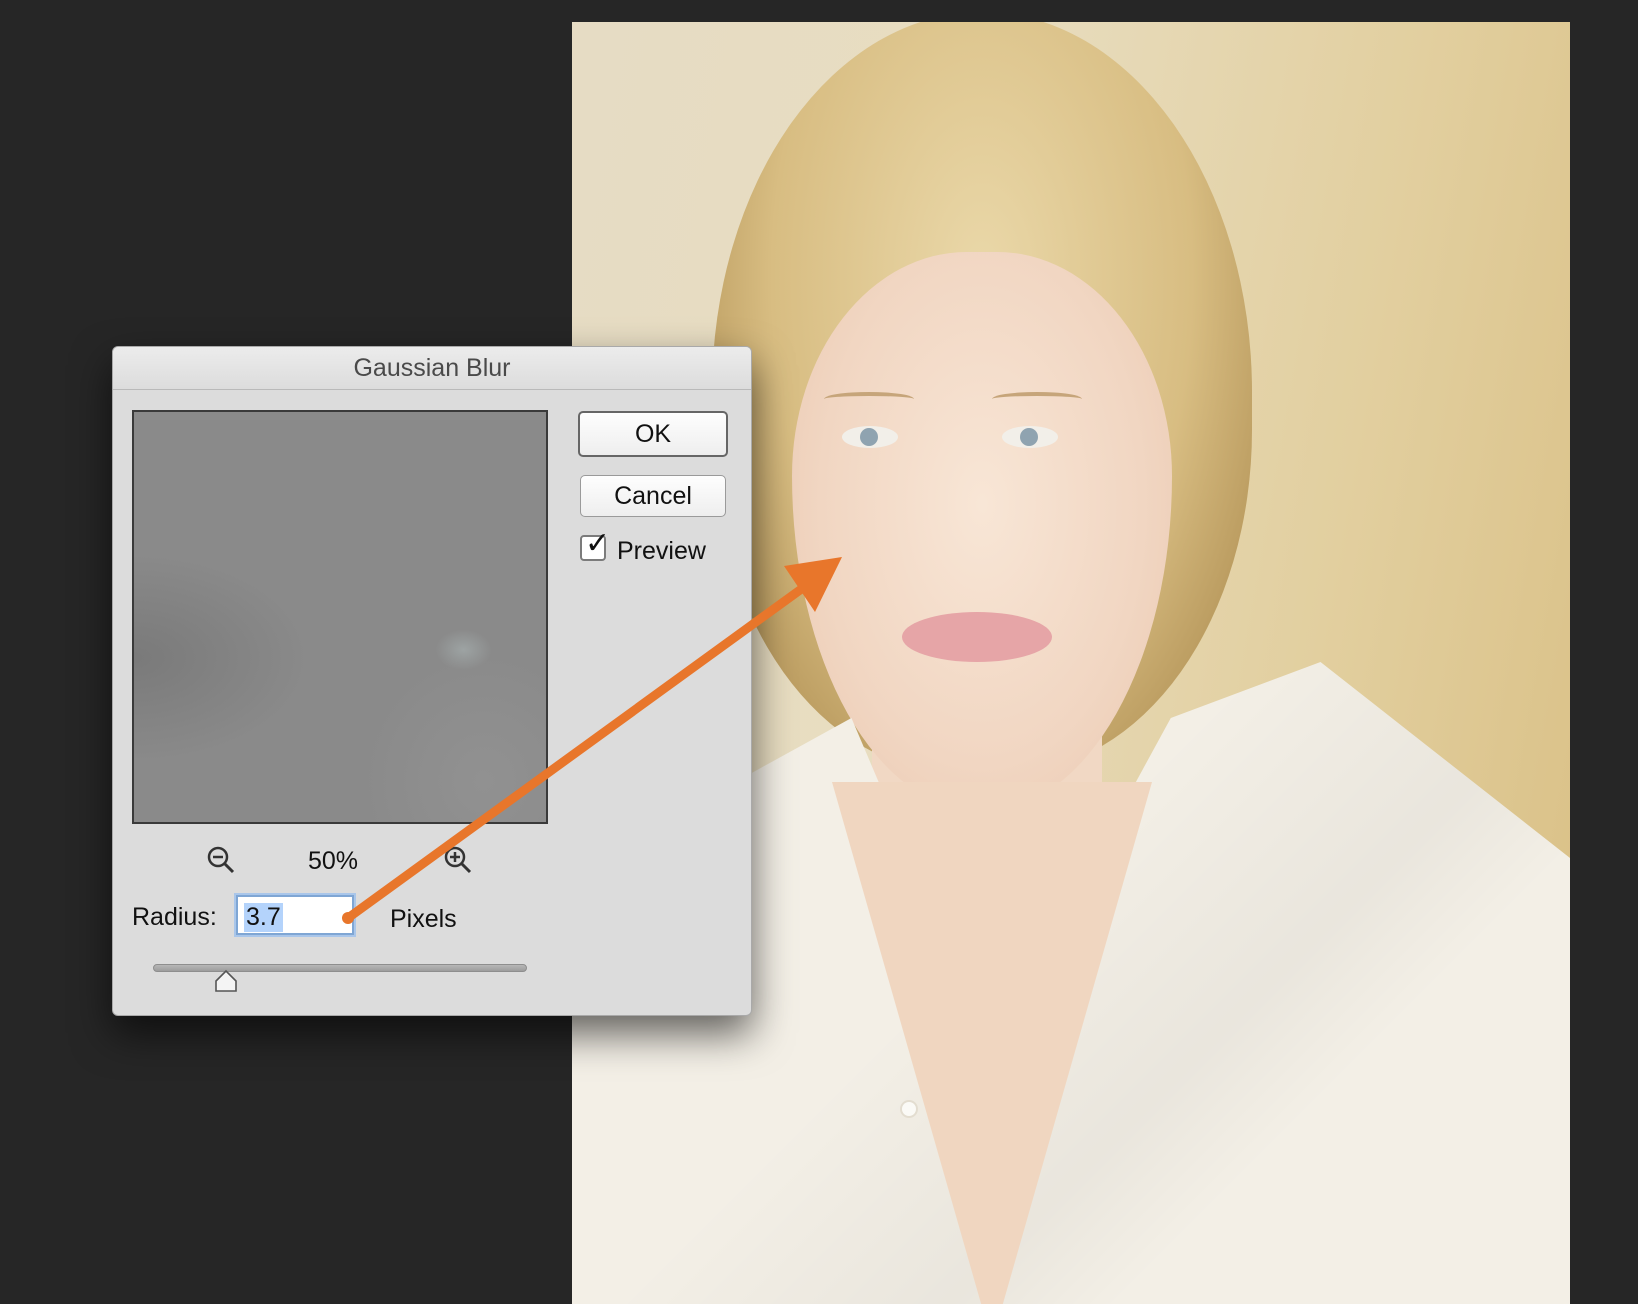 This screenshot has width=1638, height=1304. What do you see at coordinates (909, 1109) in the screenshot?
I see `photo-pendant` at bounding box center [909, 1109].